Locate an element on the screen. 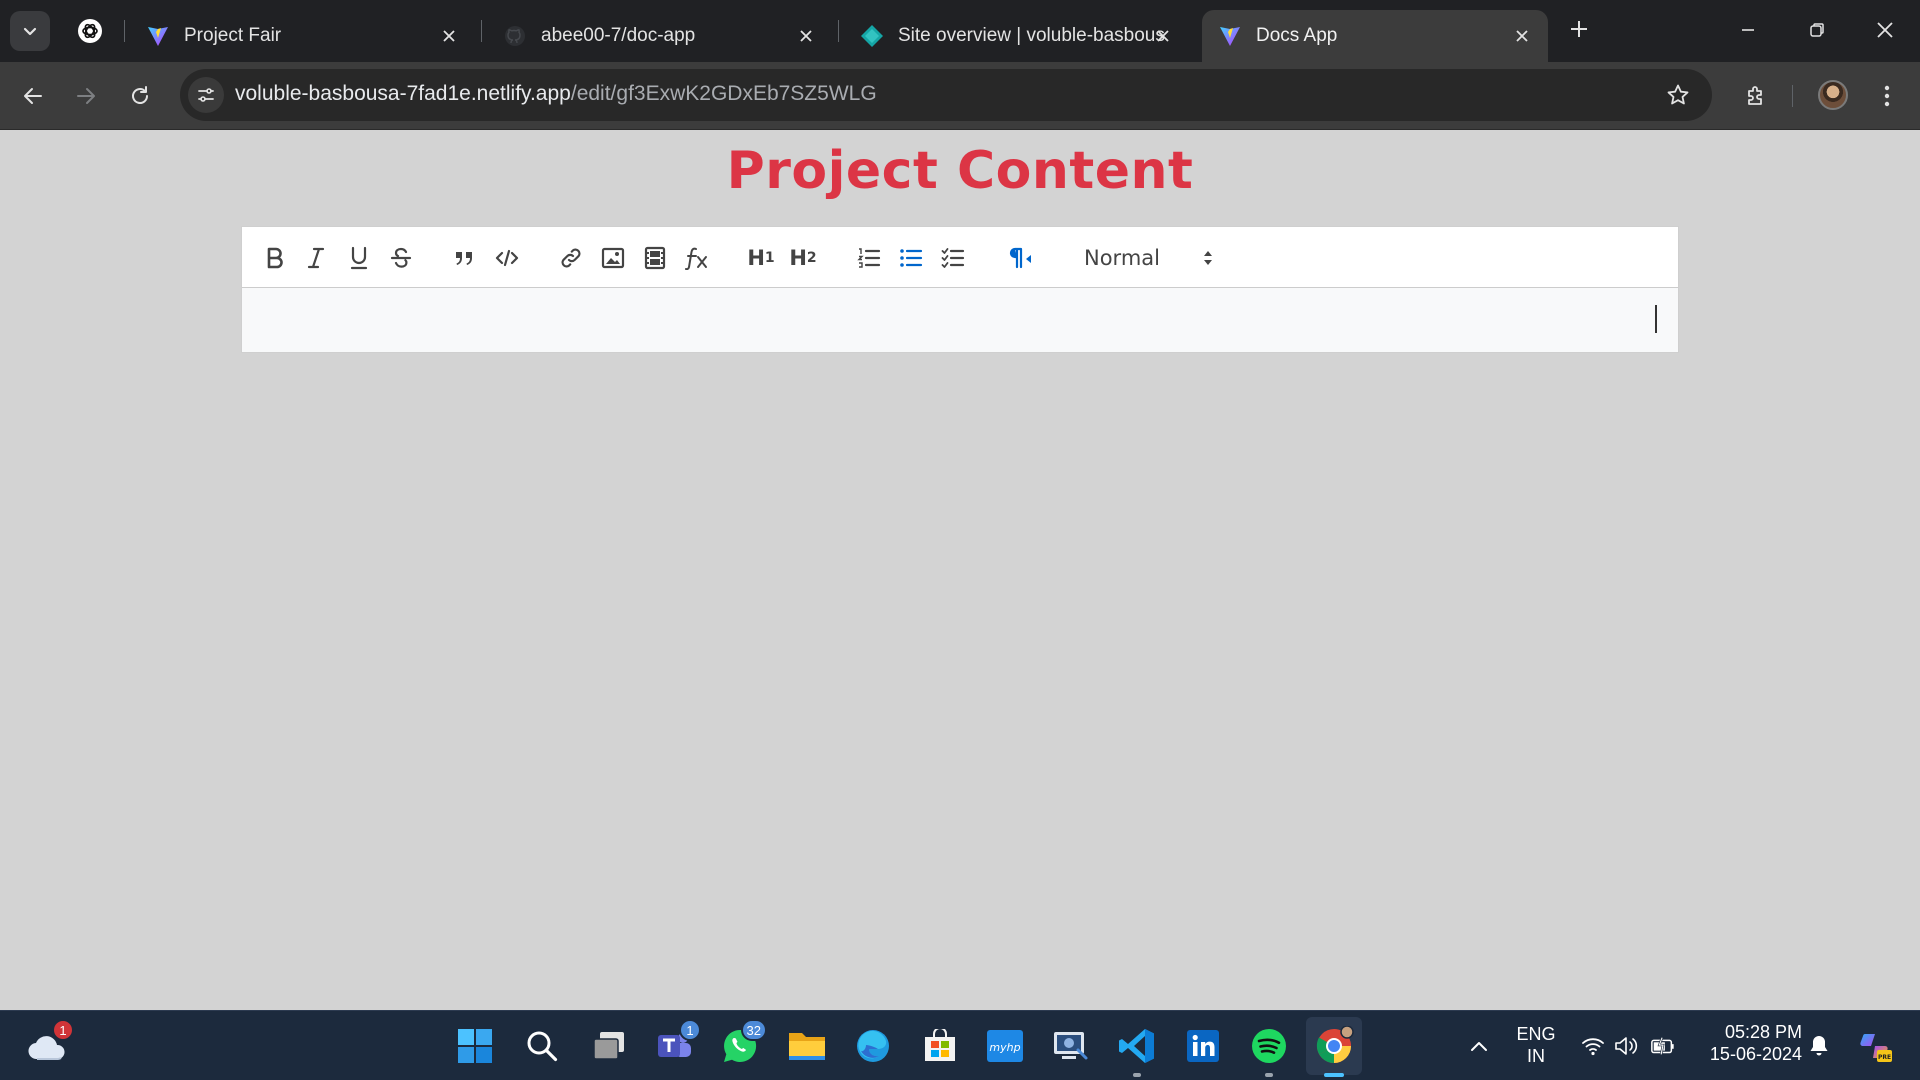  show-hidden-icons-button is located at coordinates (1479, 1046).